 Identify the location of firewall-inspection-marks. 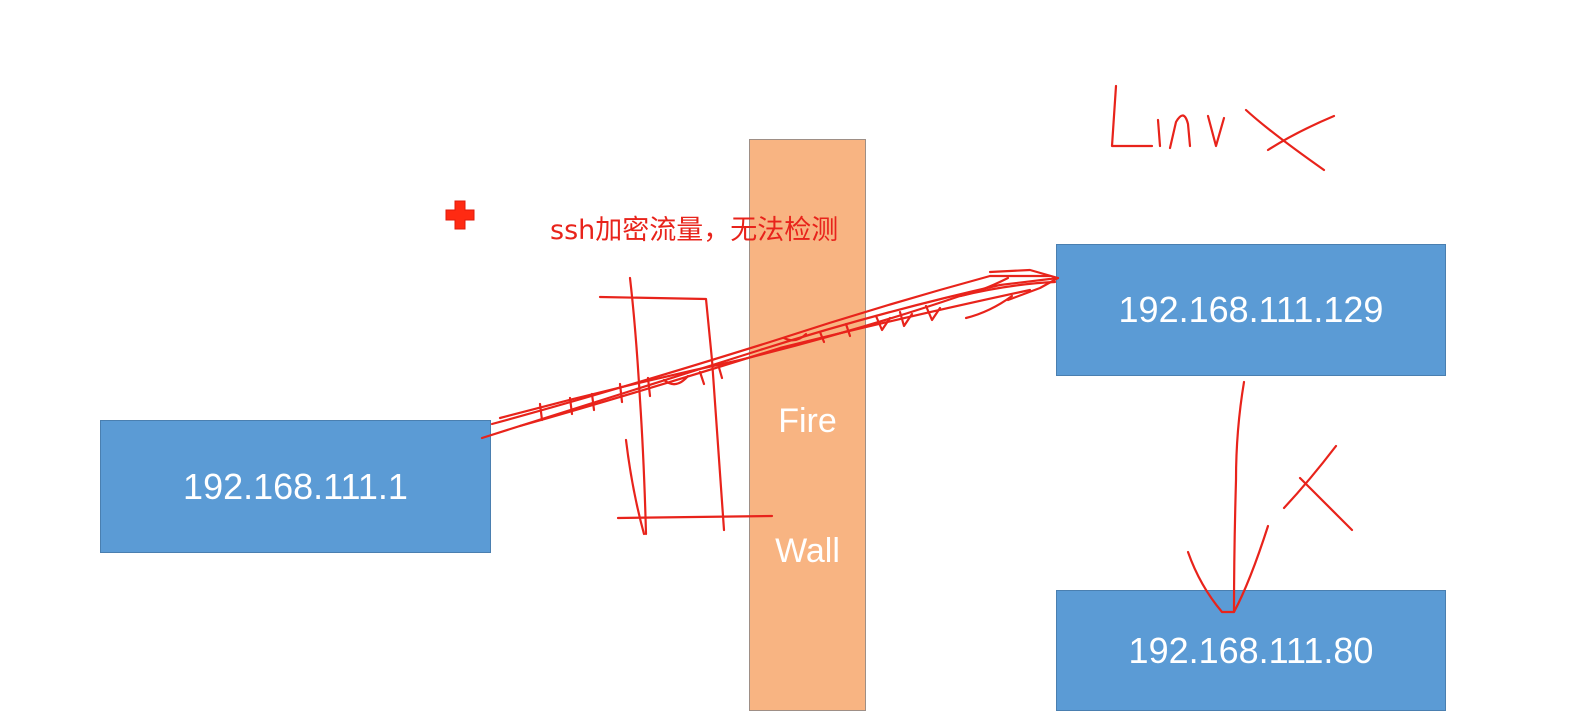
(686, 406).